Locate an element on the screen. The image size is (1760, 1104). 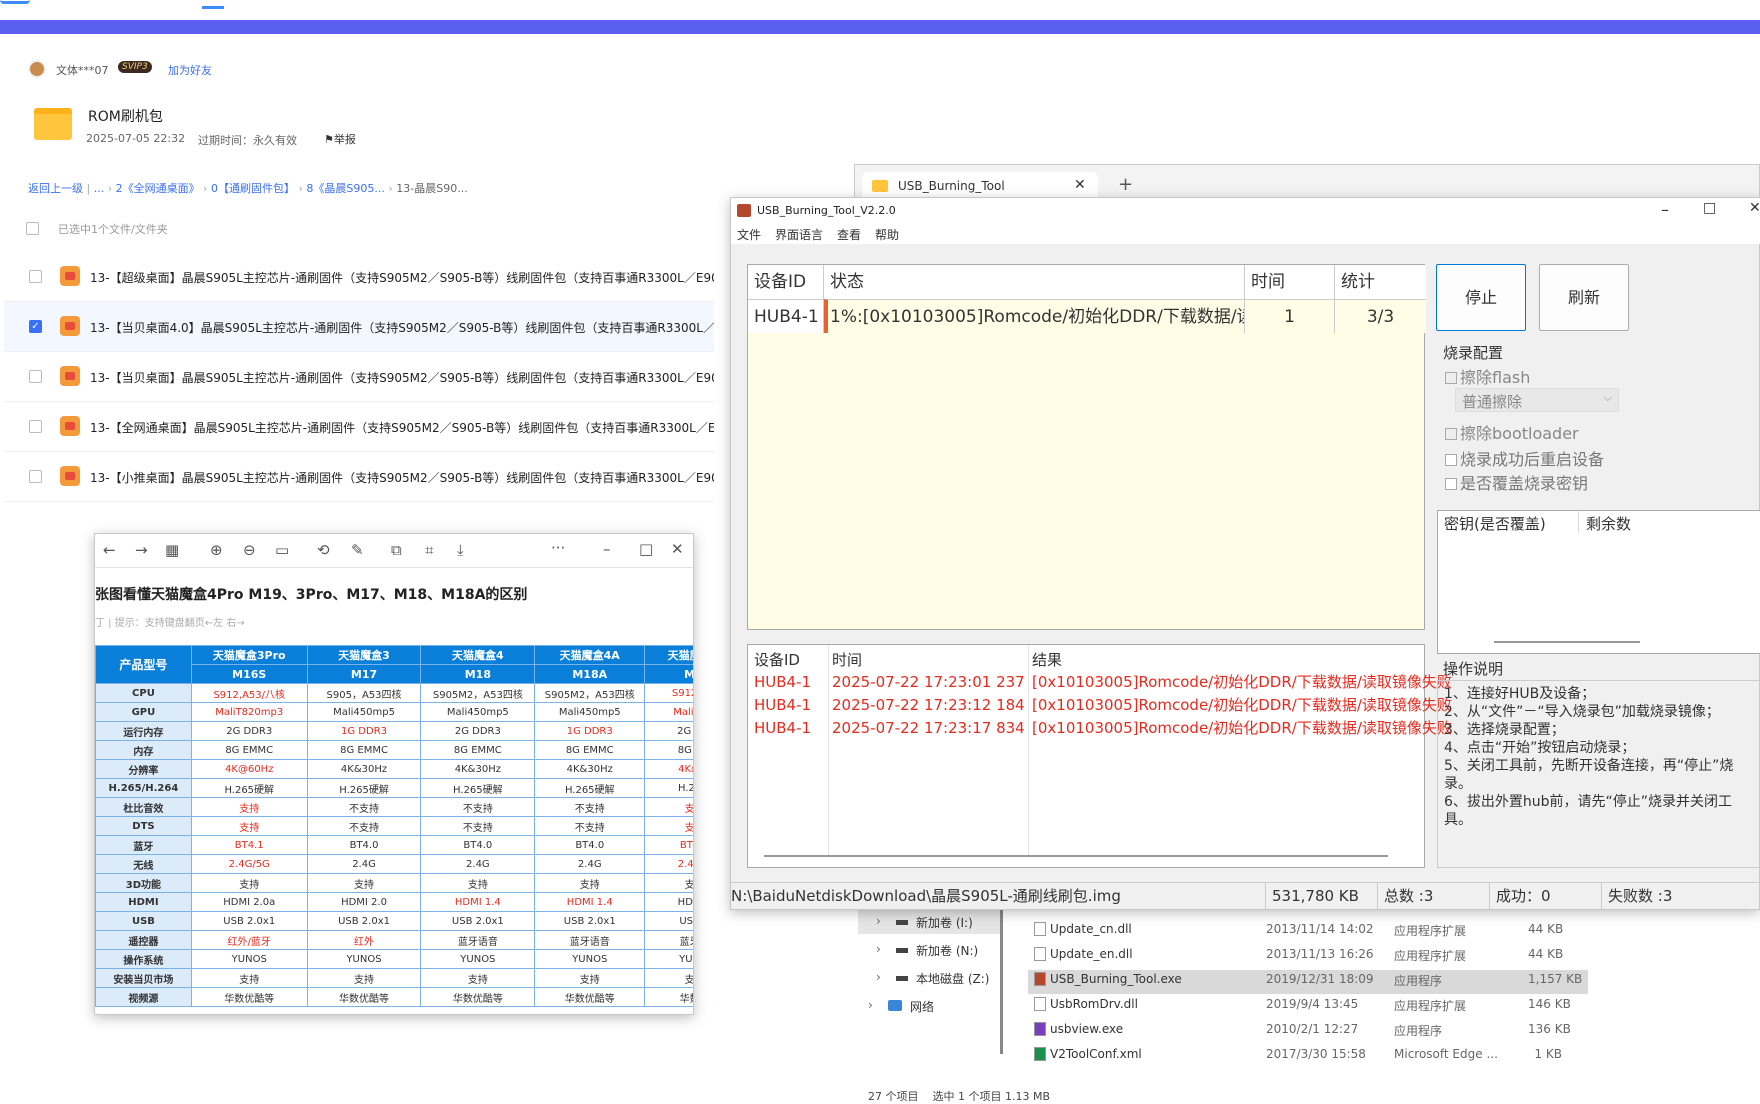
zoom-in-icon: ⊕ is located at coordinates (216, 550).